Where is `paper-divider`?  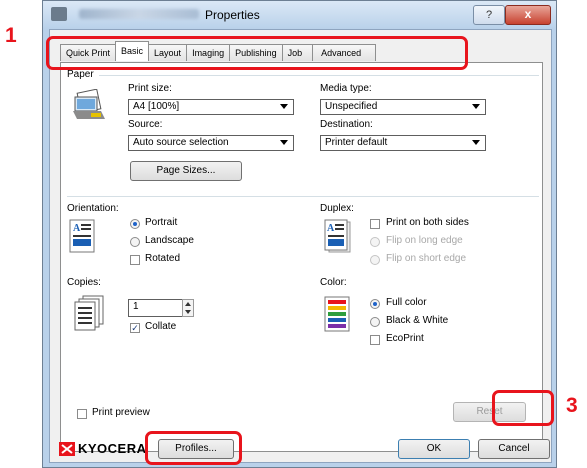 paper-divider is located at coordinates (319, 75).